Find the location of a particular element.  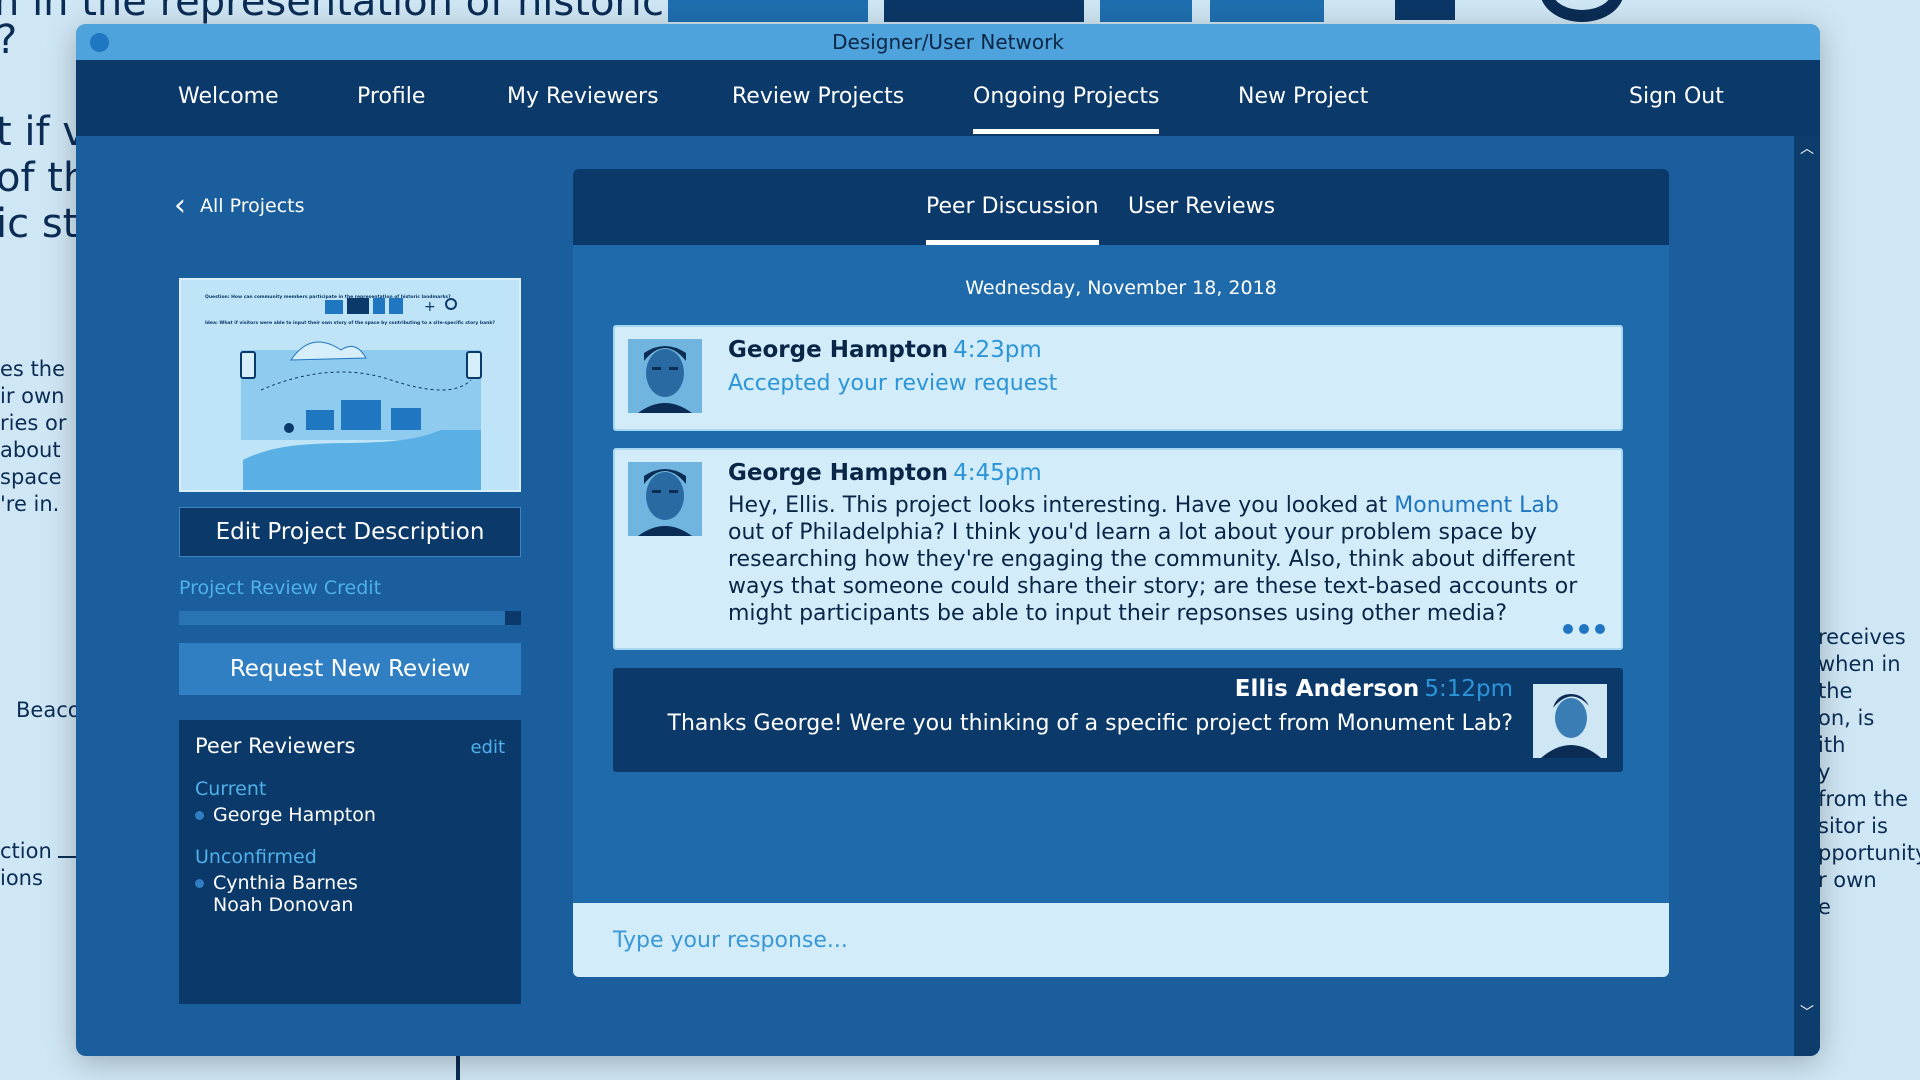

review-credit-progress is located at coordinates (350, 618).